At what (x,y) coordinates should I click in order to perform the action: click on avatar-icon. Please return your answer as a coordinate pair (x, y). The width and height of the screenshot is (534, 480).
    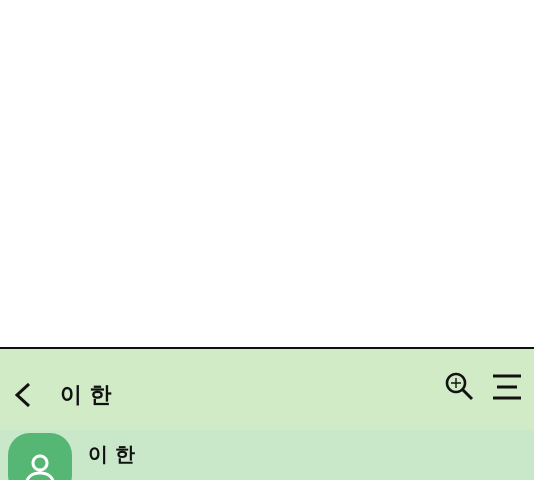
    Looking at the image, I should click on (40, 456).